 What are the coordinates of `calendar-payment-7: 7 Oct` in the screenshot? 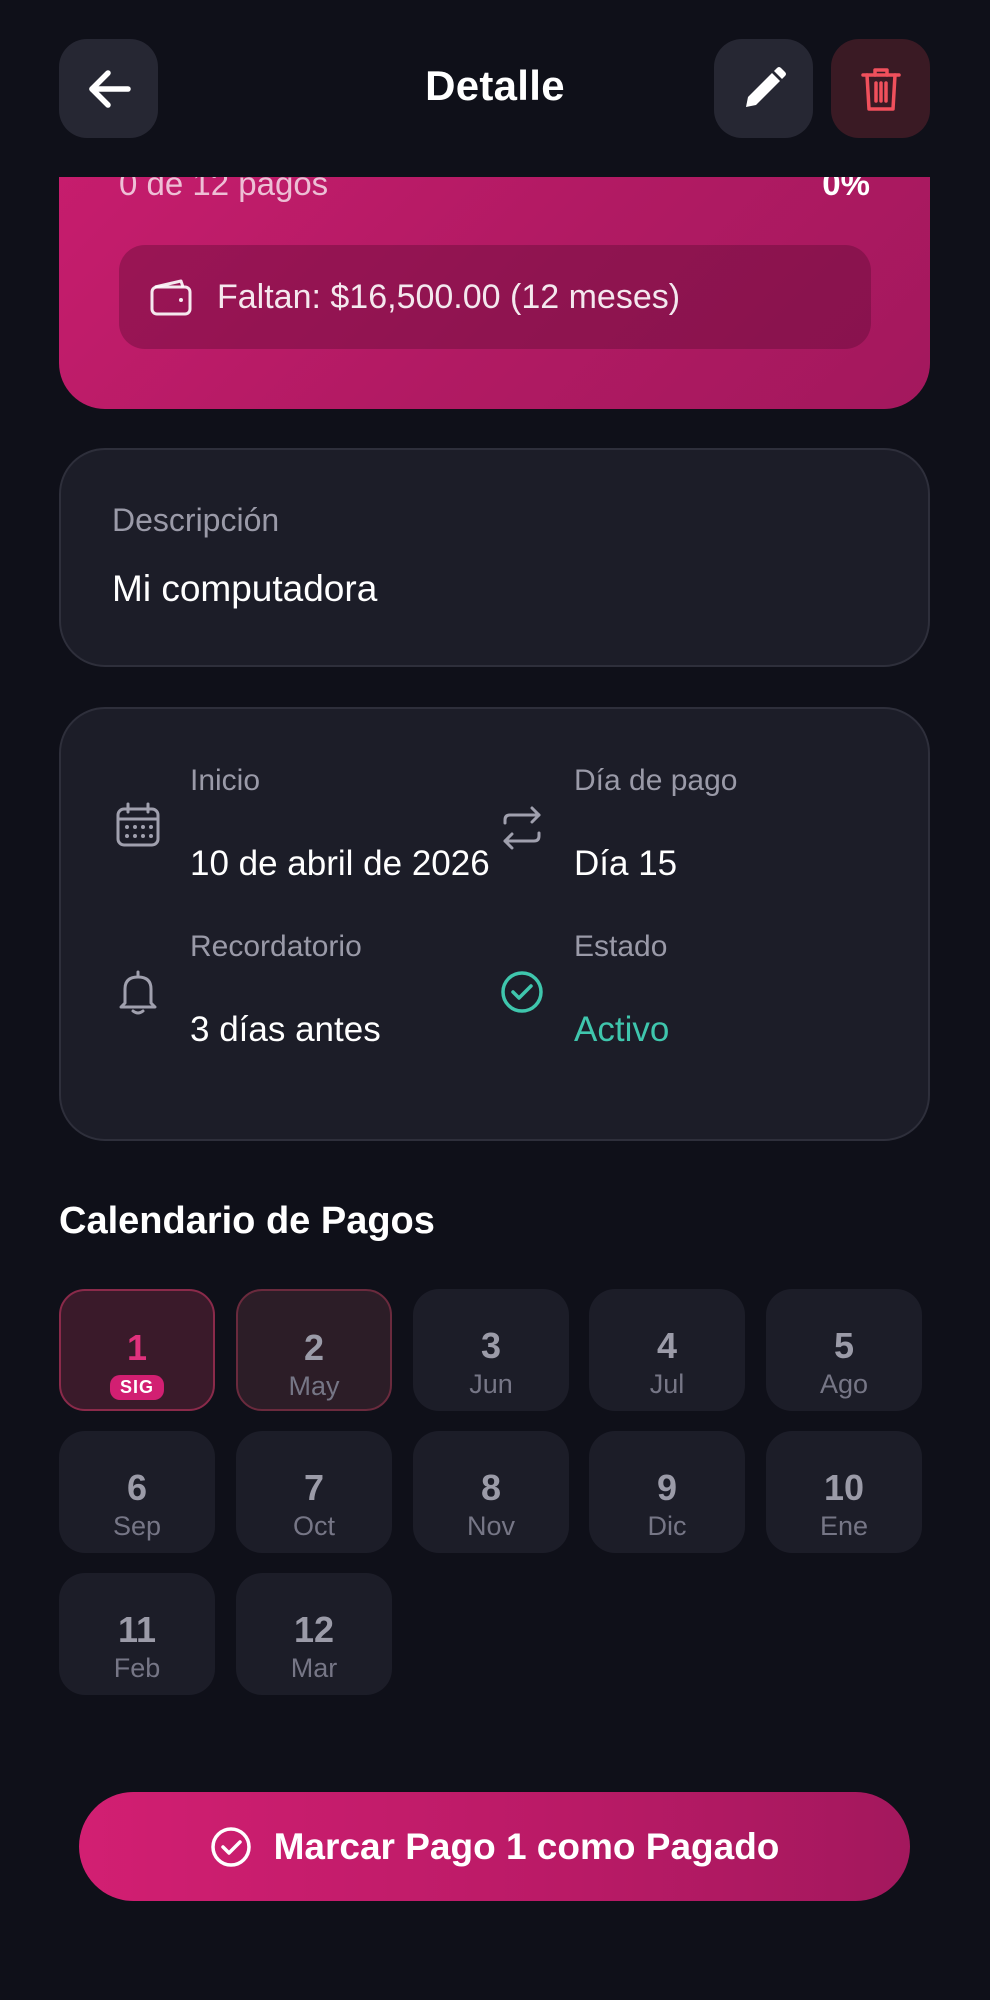 It's located at (314, 1492).